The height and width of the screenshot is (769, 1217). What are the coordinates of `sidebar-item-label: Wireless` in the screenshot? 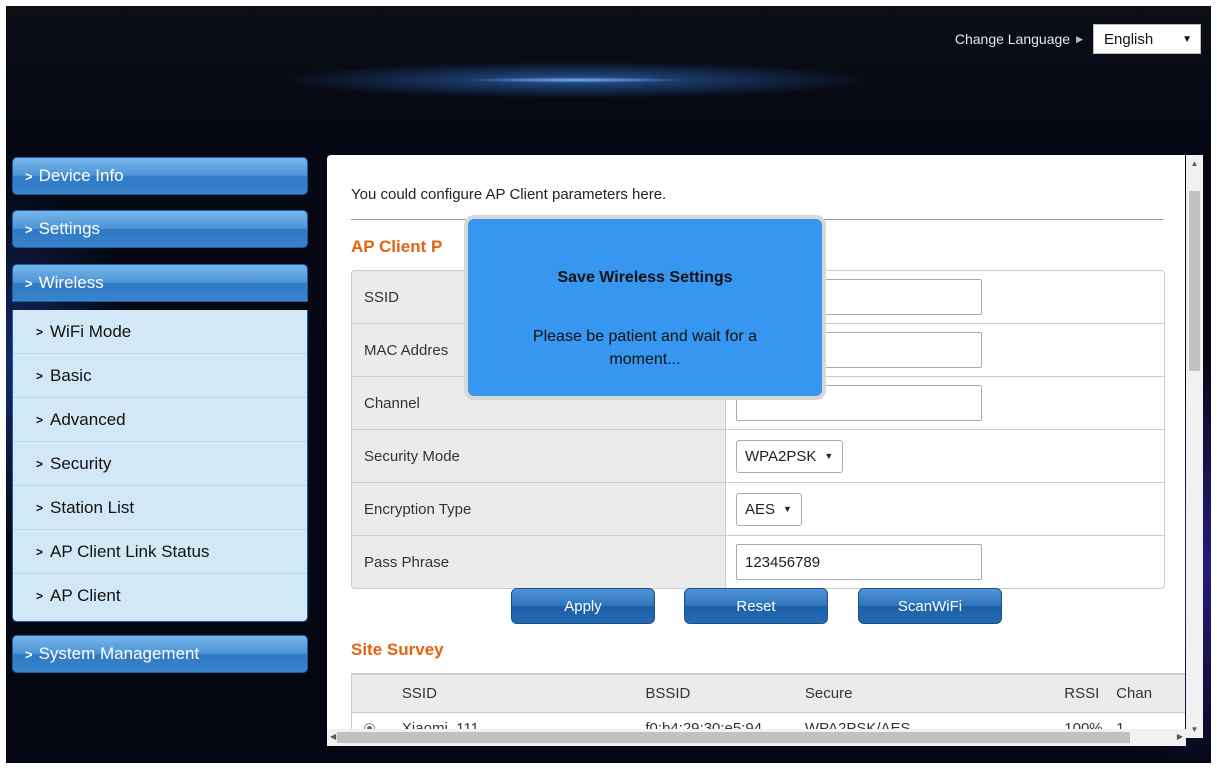 It's located at (71, 282).